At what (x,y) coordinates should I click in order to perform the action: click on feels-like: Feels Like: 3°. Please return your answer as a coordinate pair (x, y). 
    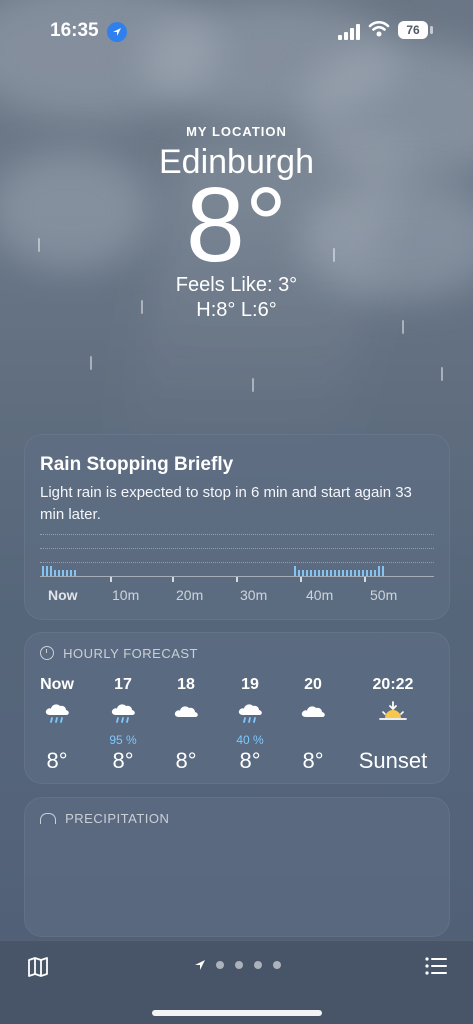
    Looking at the image, I should click on (236, 285).